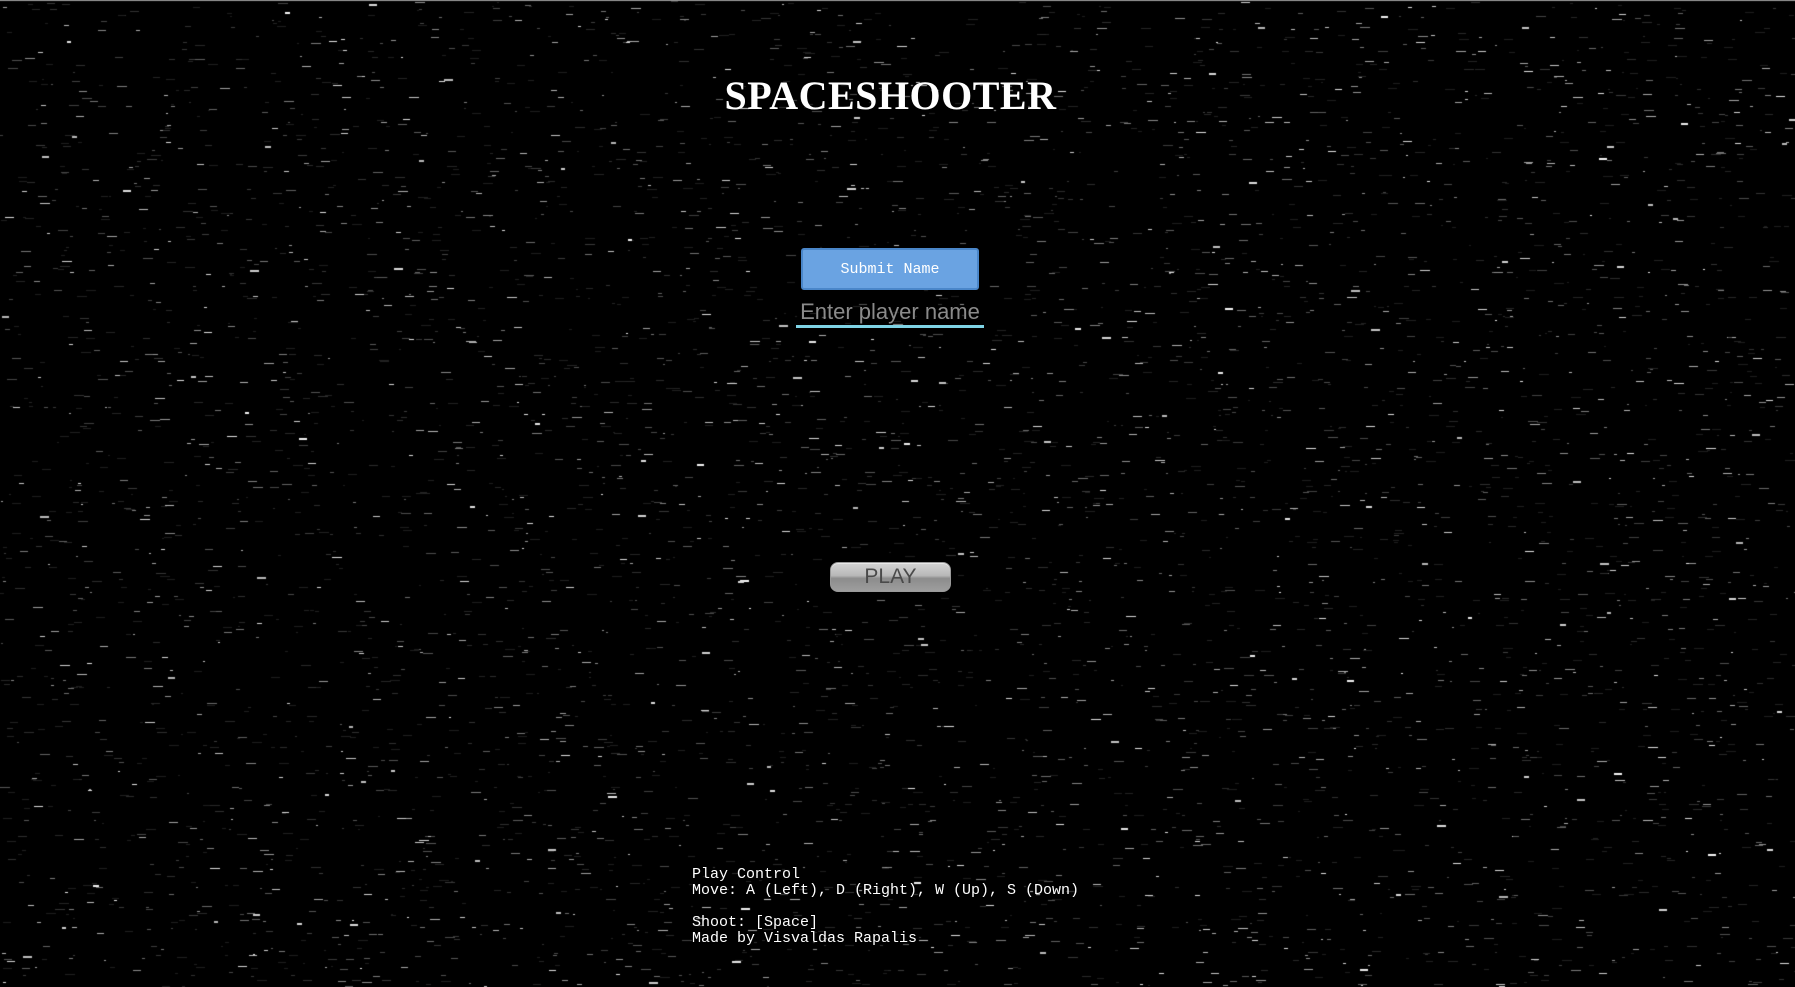 This screenshot has height=987, width=1795. Describe the element at coordinates (805, 938) in the screenshot. I see `credit-text: Made by Visvaldas Rapalis` at that location.